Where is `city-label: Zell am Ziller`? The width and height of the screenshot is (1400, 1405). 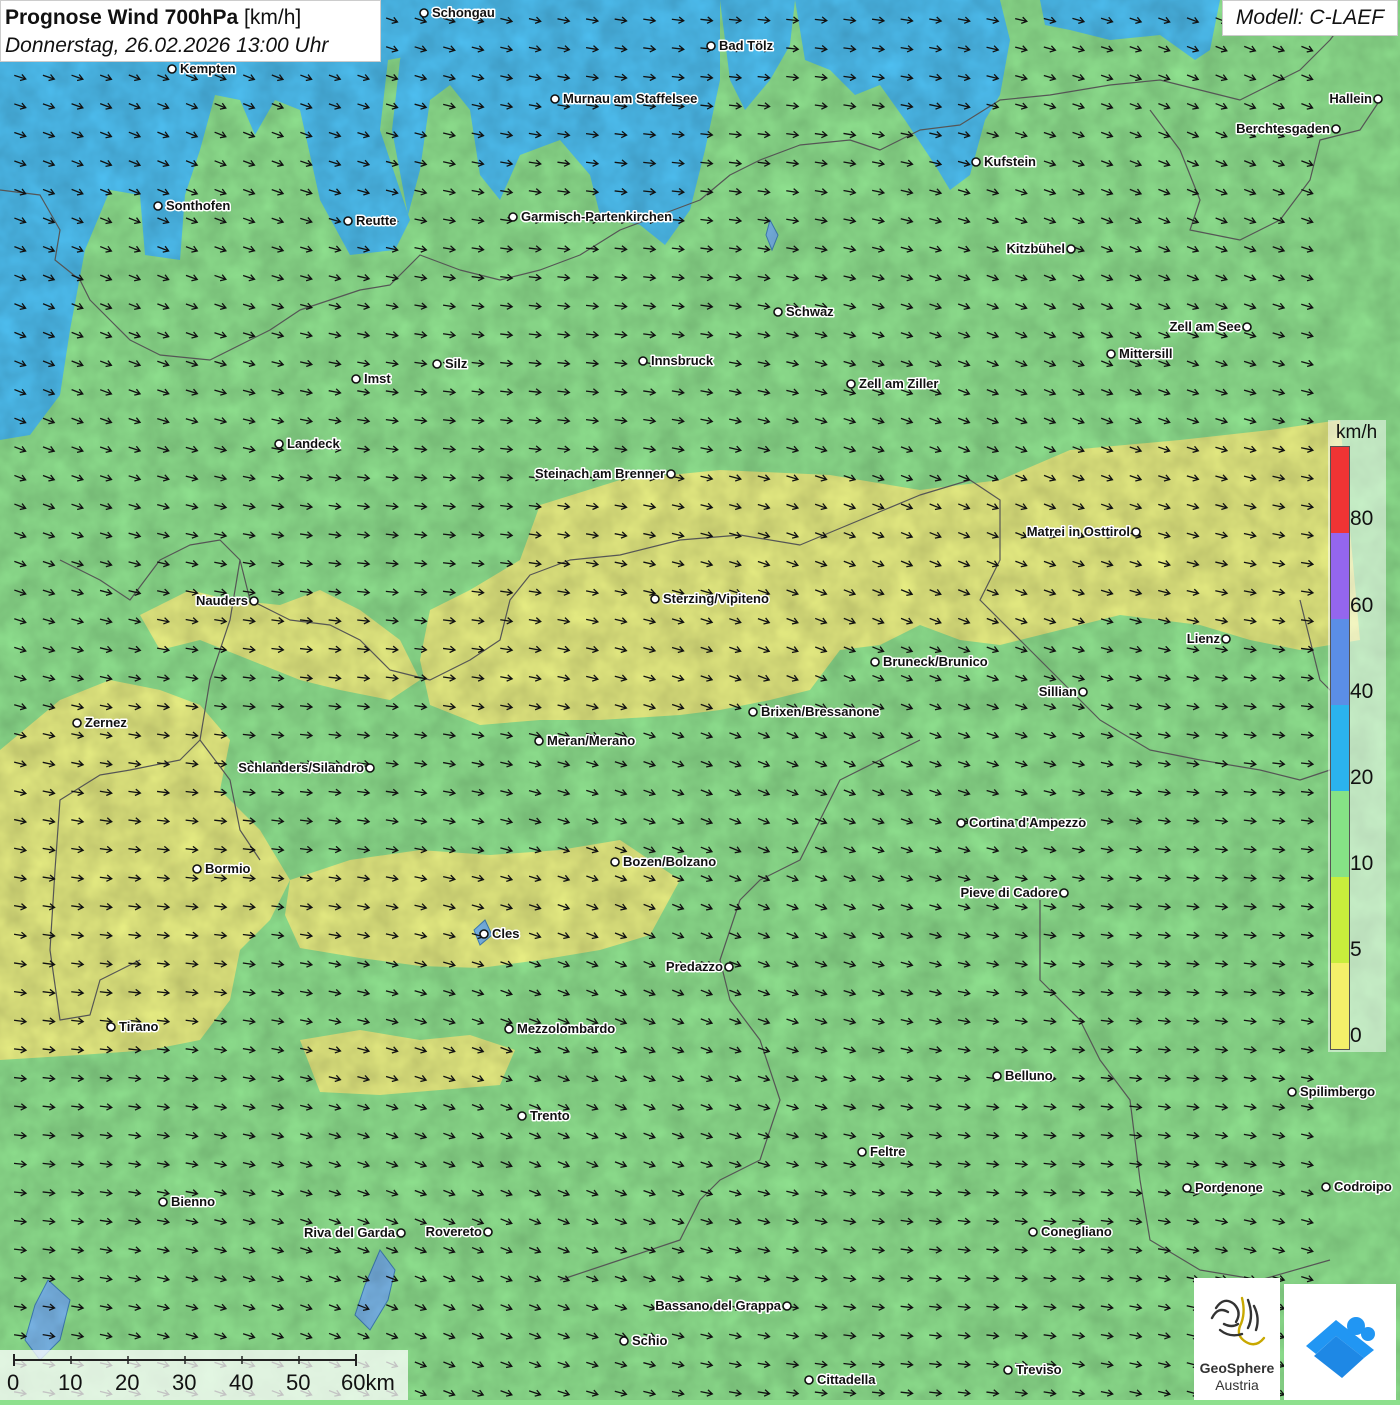 city-label: Zell am Ziller is located at coordinates (898, 383).